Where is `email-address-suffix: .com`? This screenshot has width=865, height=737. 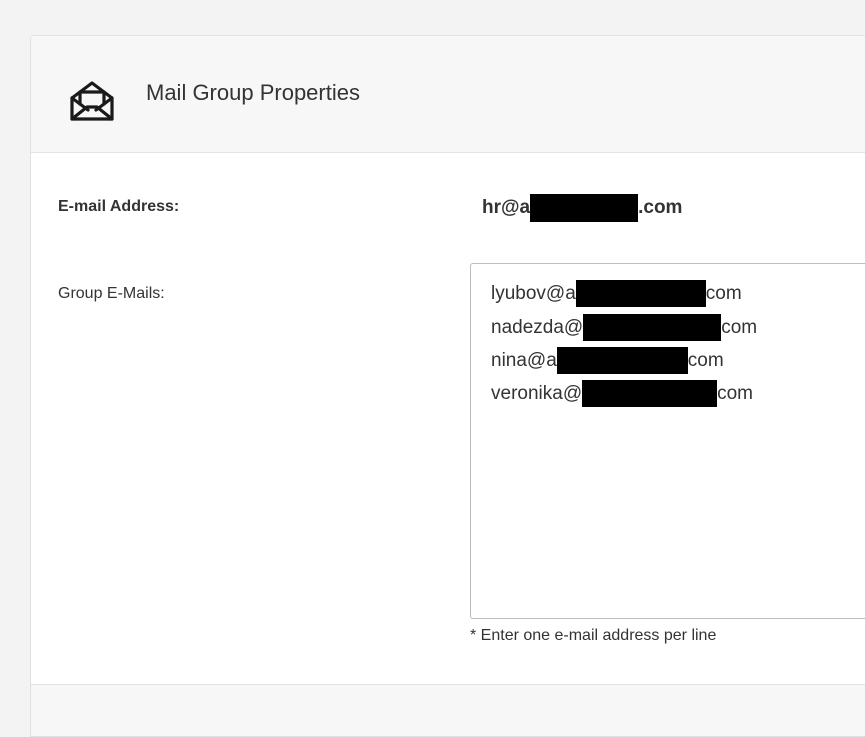
email-address-suffix: .com is located at coordinates (660, 207).